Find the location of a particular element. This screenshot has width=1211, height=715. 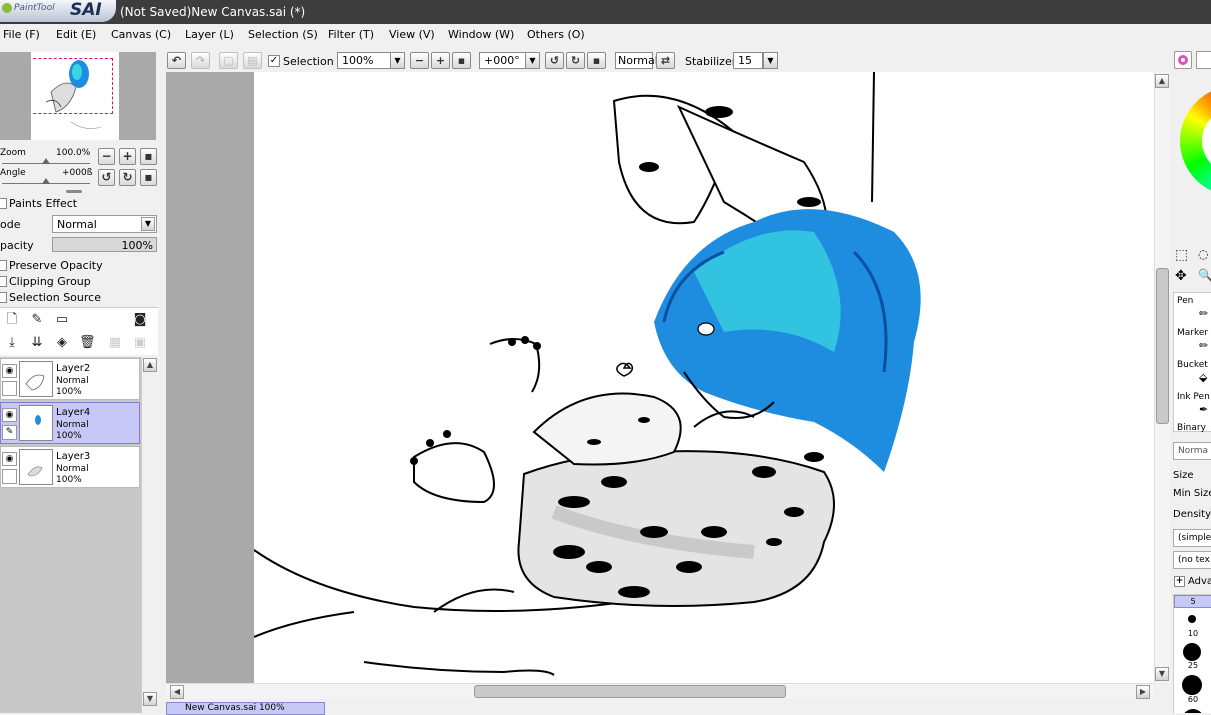

lasso-icon: ◌ is located at coordinates (1203, 254).